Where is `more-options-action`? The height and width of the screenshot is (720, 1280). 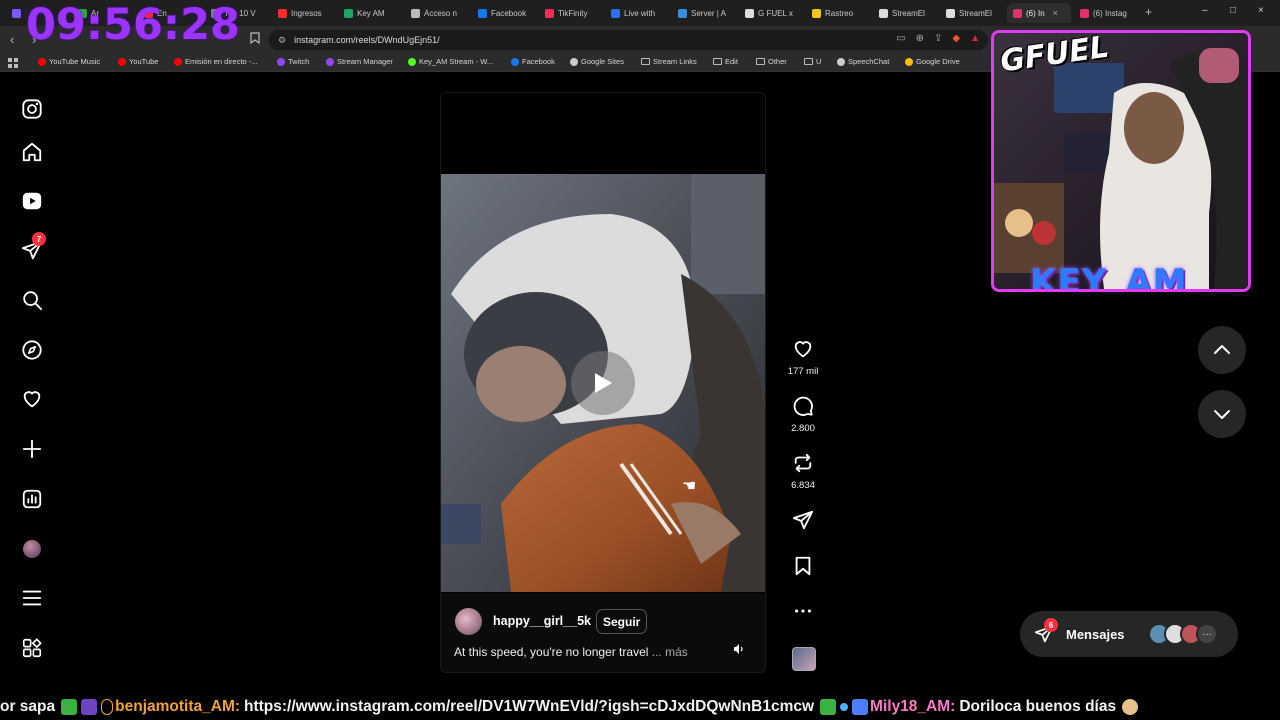 more-options-action is located at coordinates (803, 611).